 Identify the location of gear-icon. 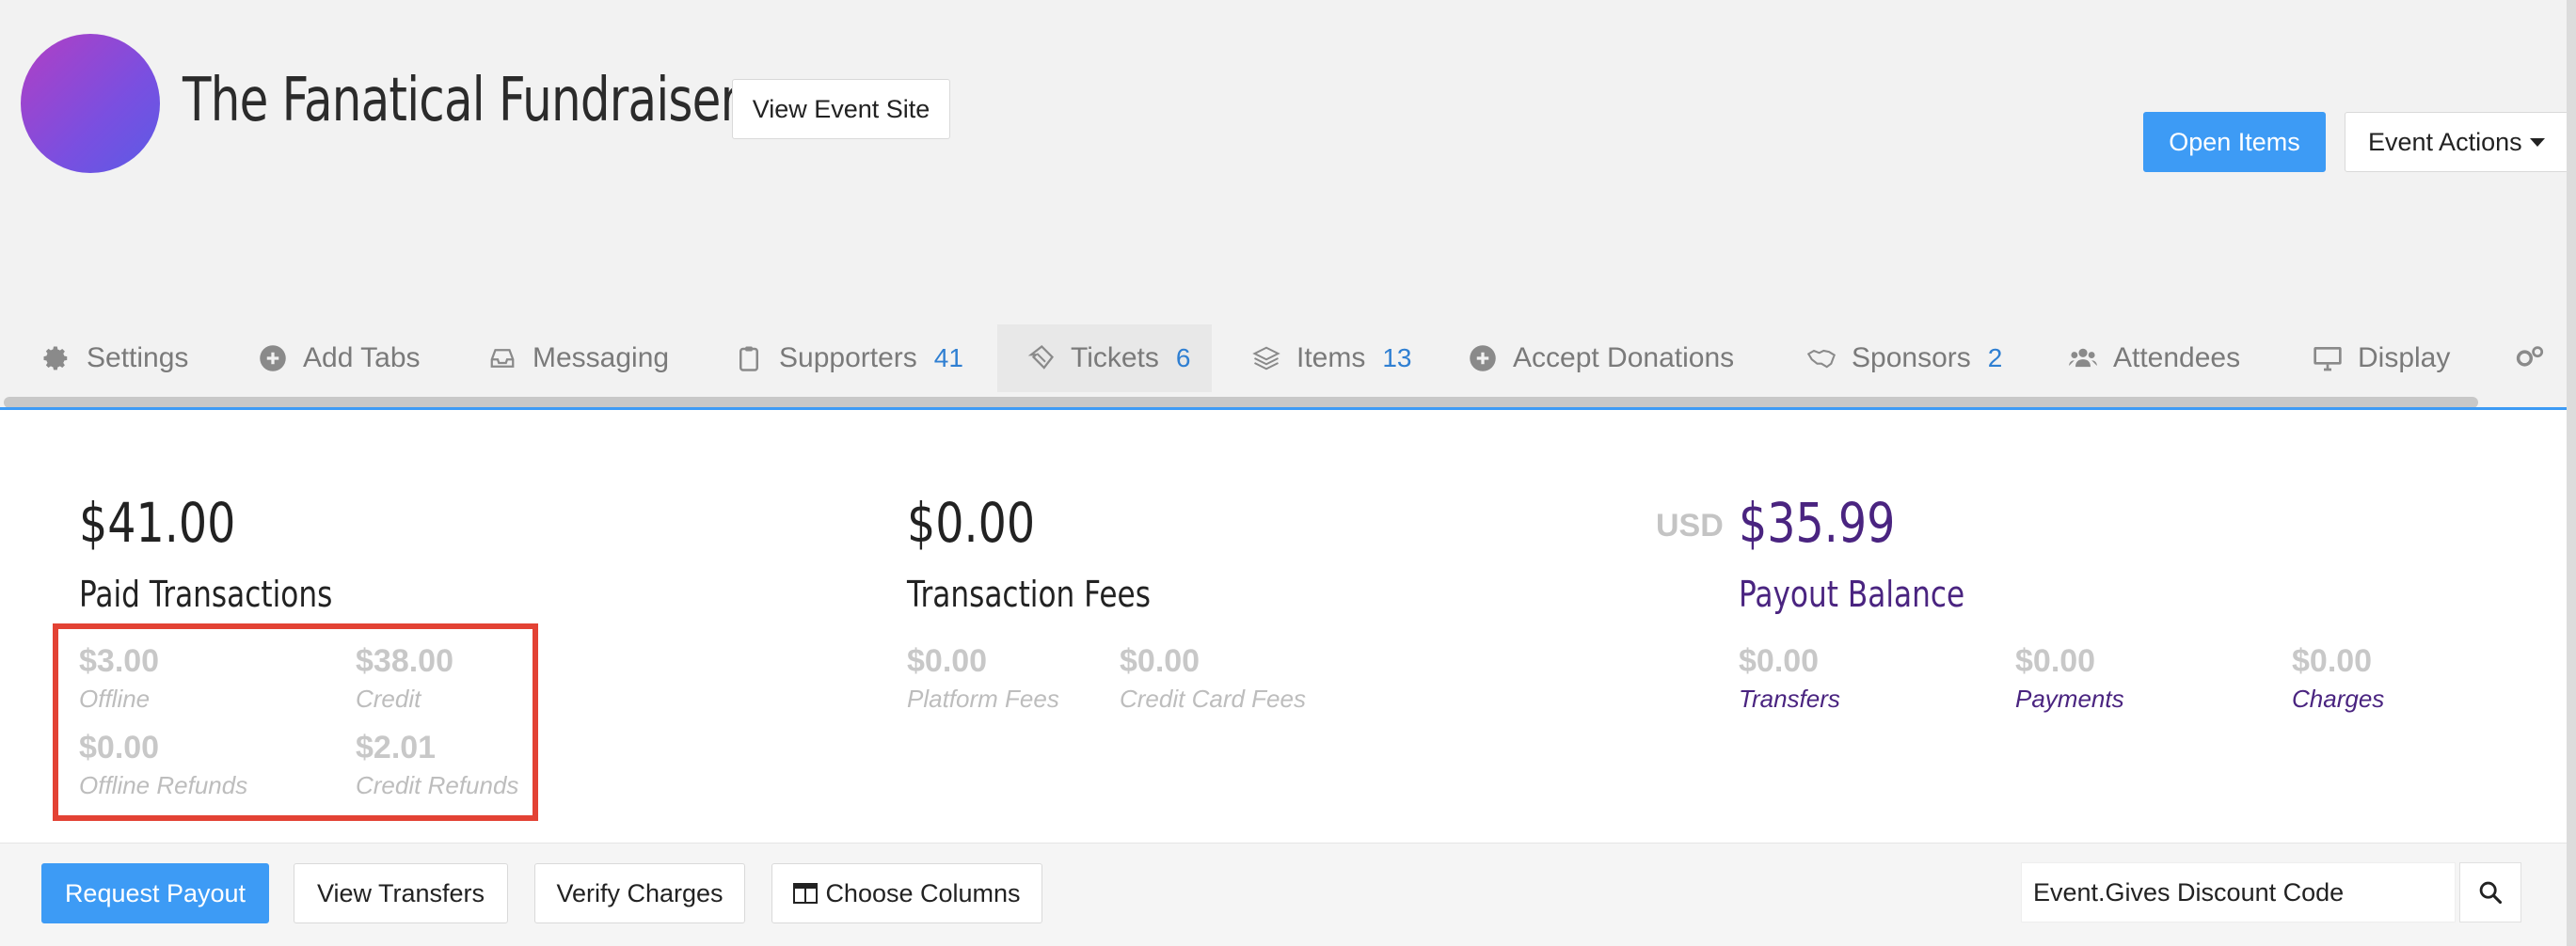
(56, 358).